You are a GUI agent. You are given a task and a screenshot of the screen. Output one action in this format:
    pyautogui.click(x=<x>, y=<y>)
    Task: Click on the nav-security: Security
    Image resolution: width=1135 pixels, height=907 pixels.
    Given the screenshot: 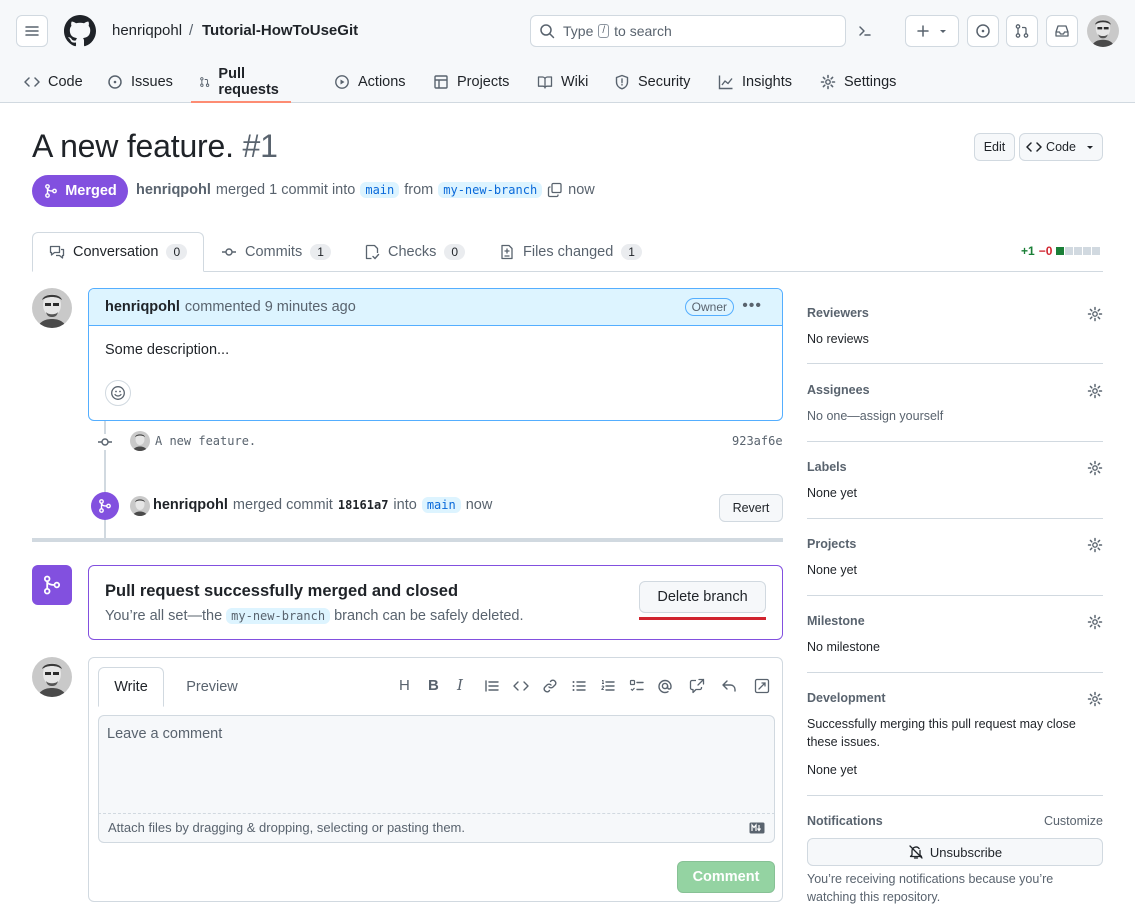 What is the action you would take?
    pyautogui.click(x=652, y=82)
    